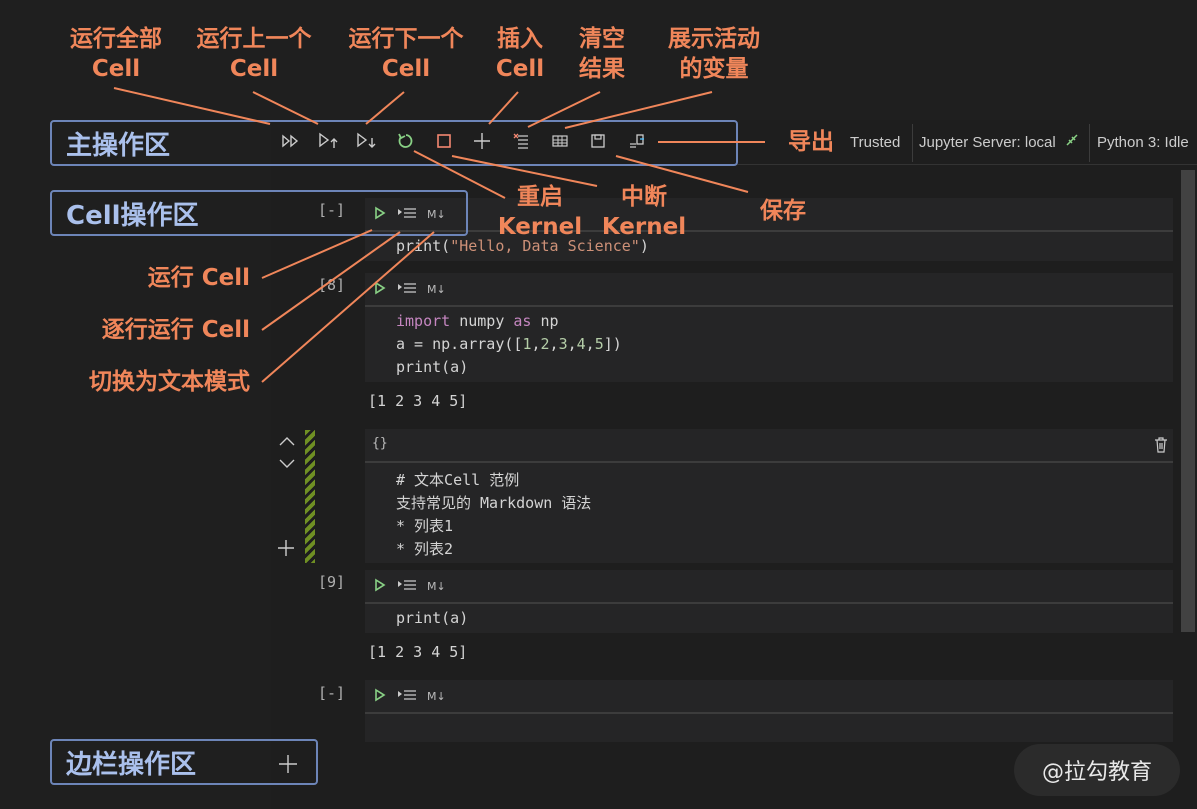 Image resolution: width=1197 pixels, height=809 pixels. What do you see at coordinates (987, 142) in the screenshot?
I see `jupyter-server-label: Jupyter Server: local` at bounding box center [987, 142].